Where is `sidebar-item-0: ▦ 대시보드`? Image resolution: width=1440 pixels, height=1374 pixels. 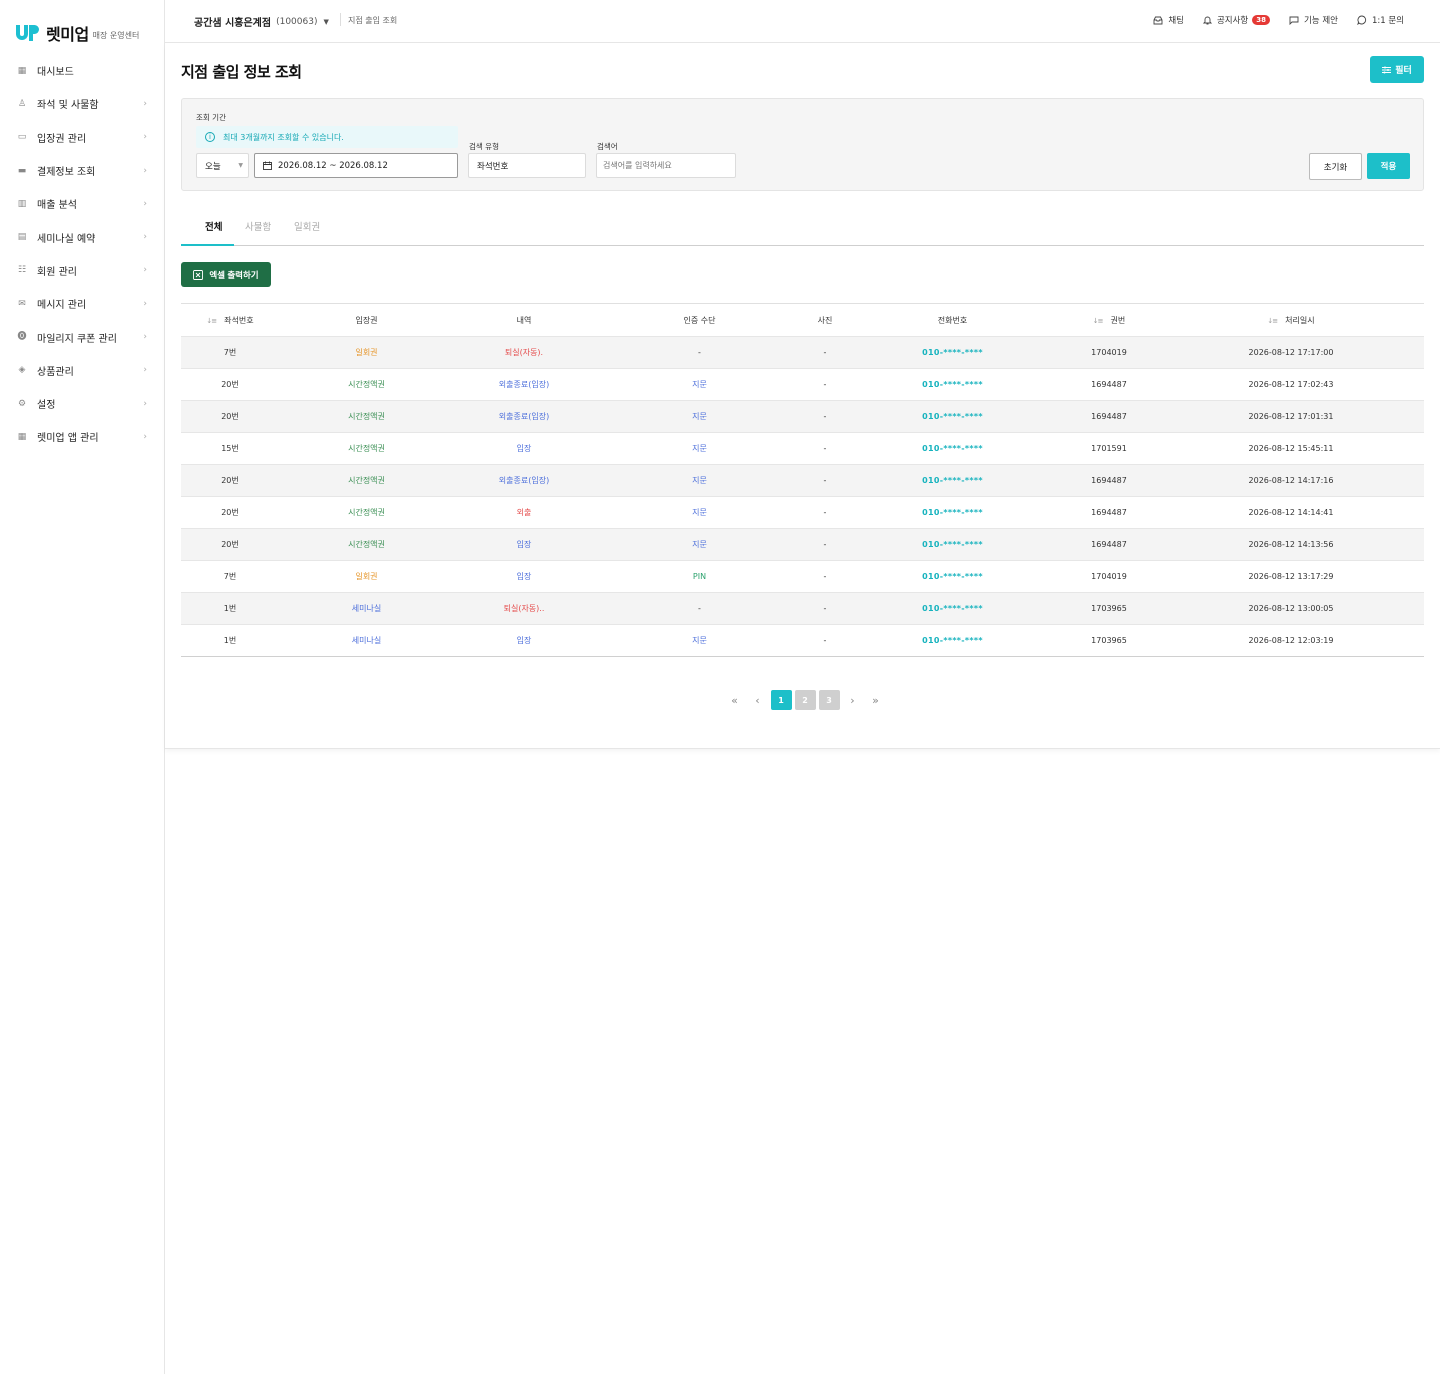
sidebar-item-0: ▦ 대시보드 is located at coordinates (82, 70).